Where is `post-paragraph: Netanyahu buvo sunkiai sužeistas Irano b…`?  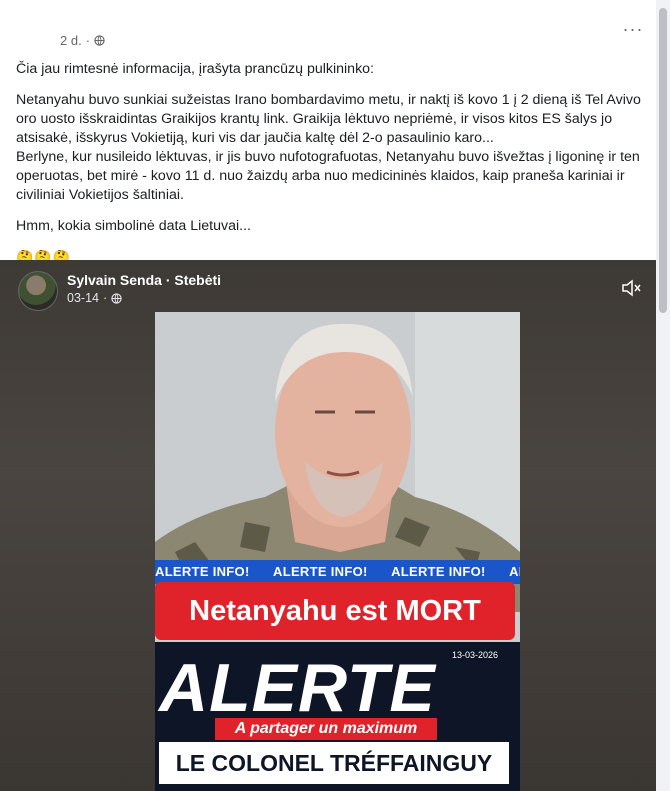
post-paragraph: Netanyahu buvo sunkiai sužeistas Irano b… is located at coordinates (328, 147).